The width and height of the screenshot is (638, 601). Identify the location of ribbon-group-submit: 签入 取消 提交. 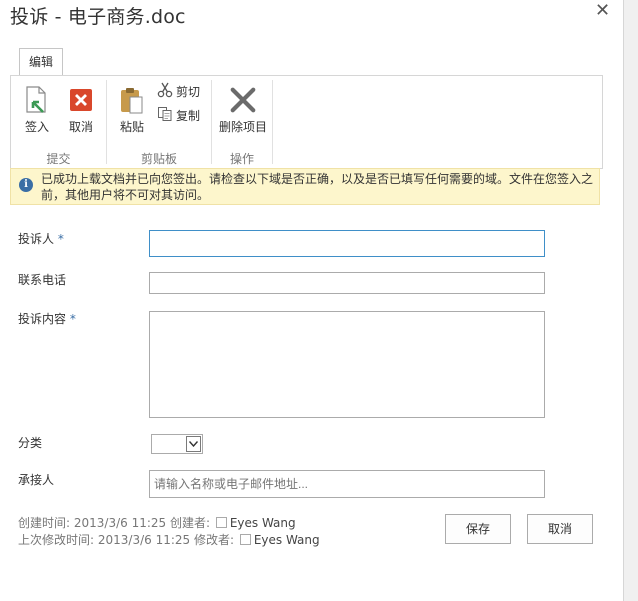
(58, 122).